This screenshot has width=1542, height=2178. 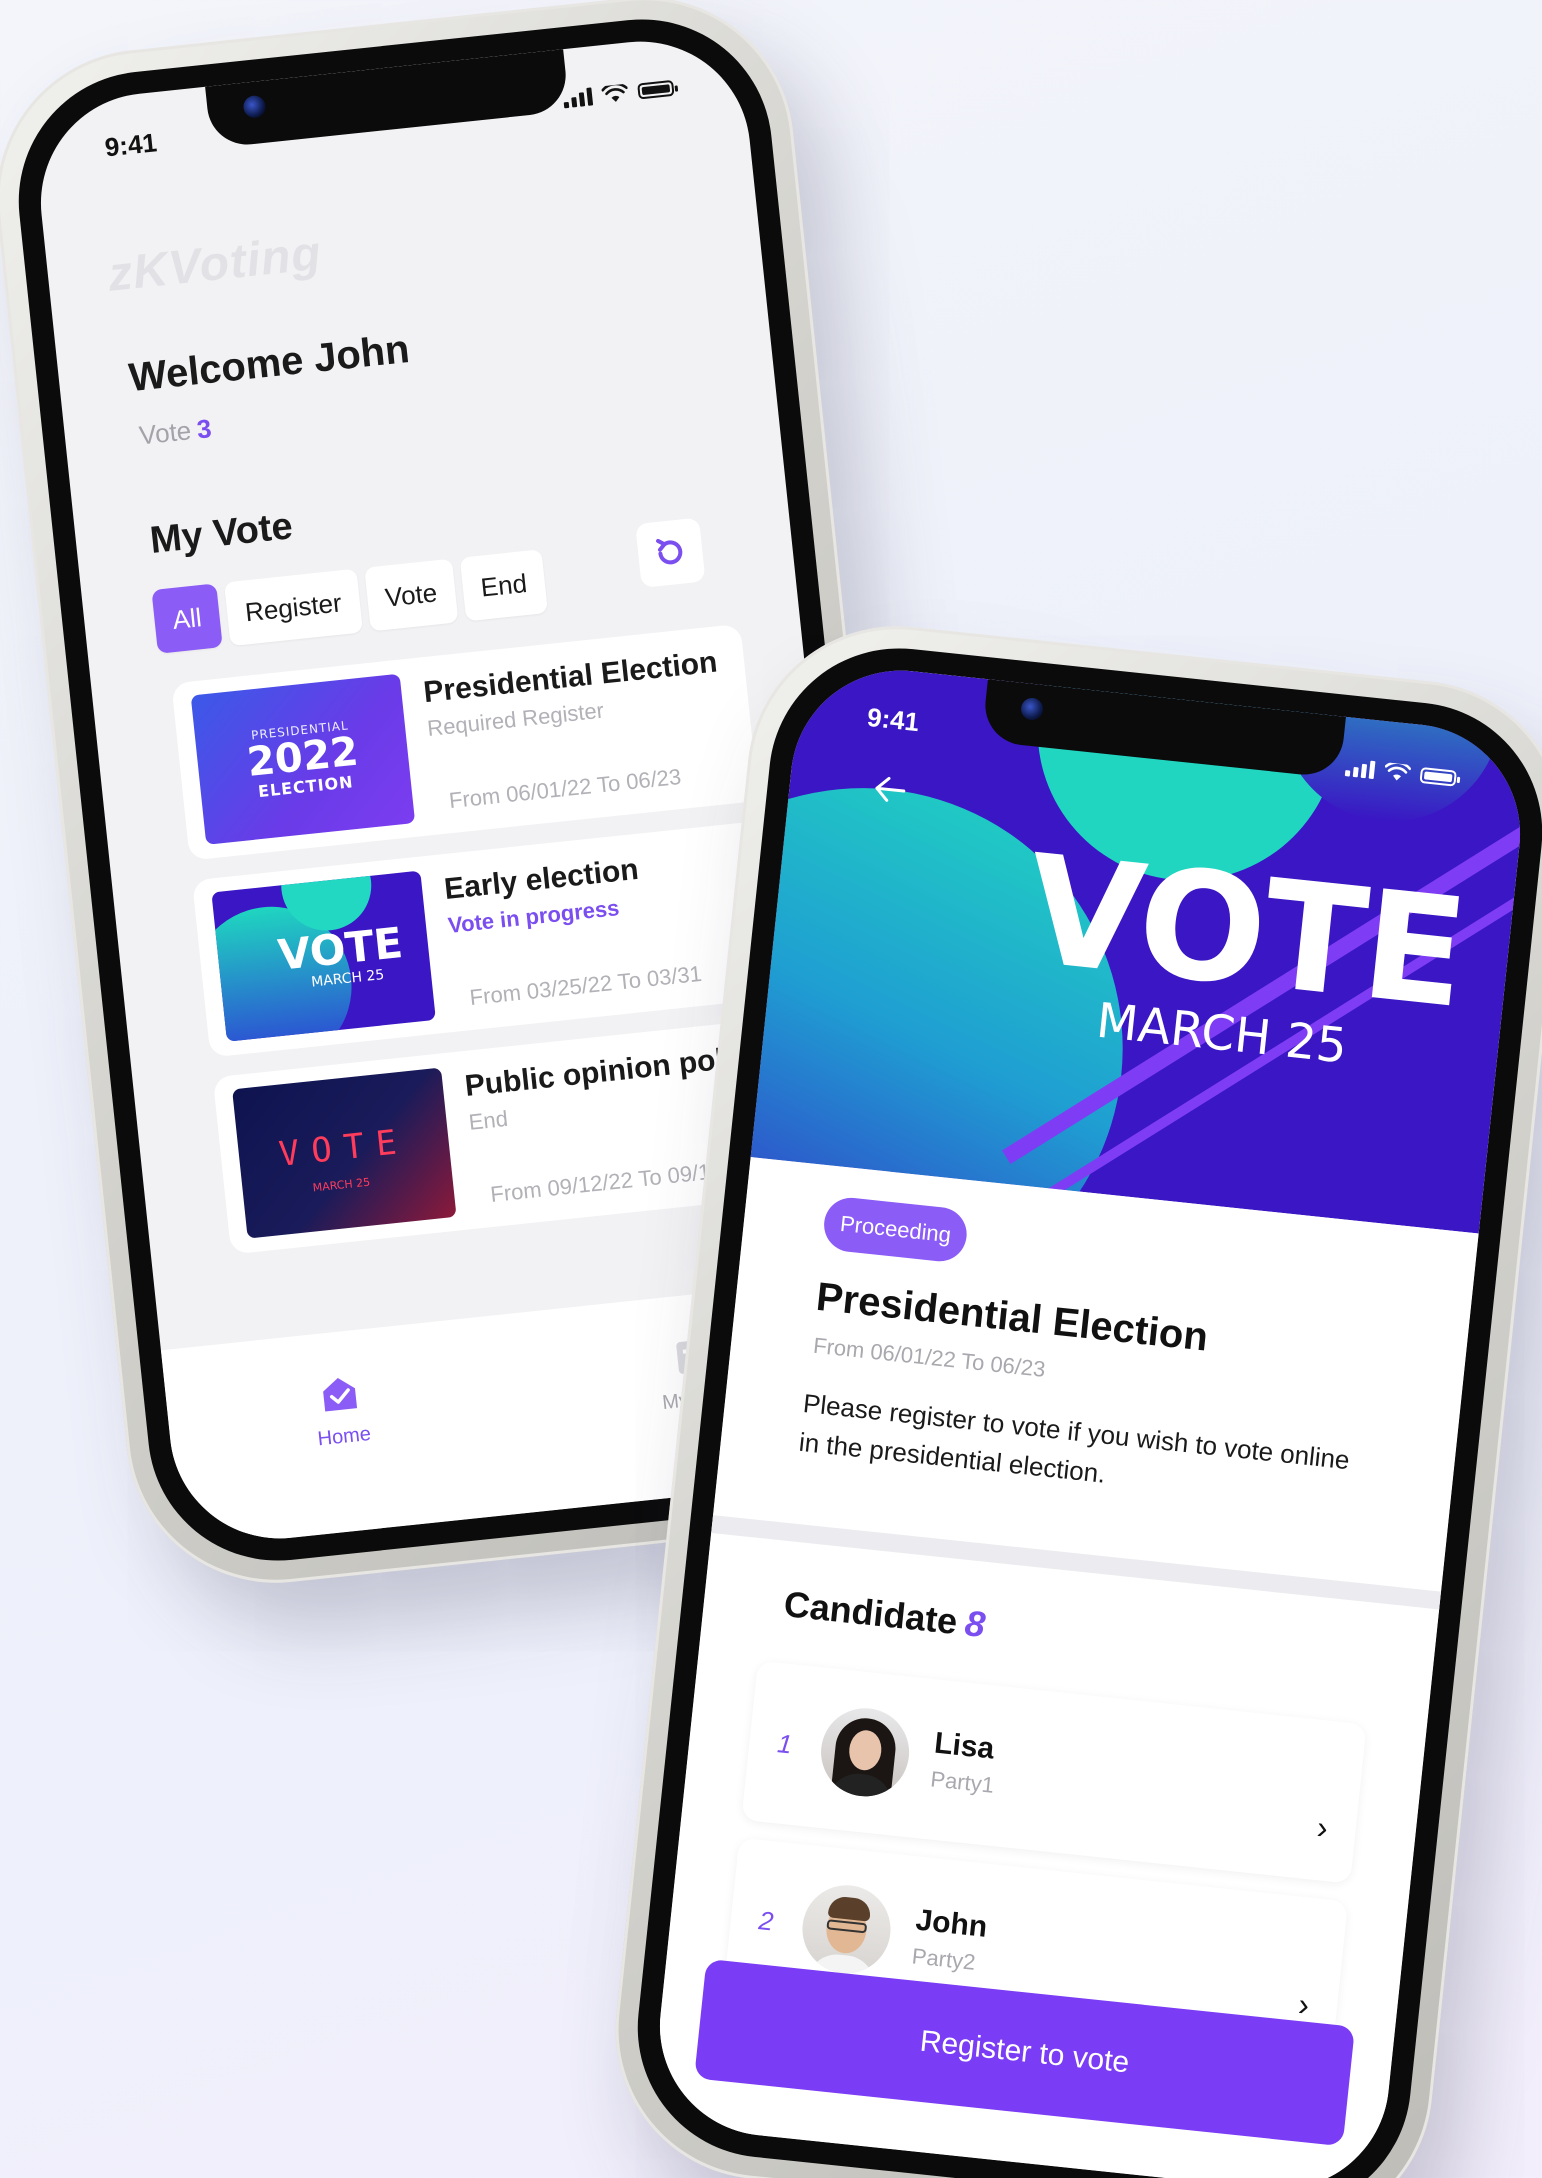 What do you see at coordinates (269, 364) in the screenshot?
I see `welcome-heading: Welcome John` at bounding box center [269, 364].